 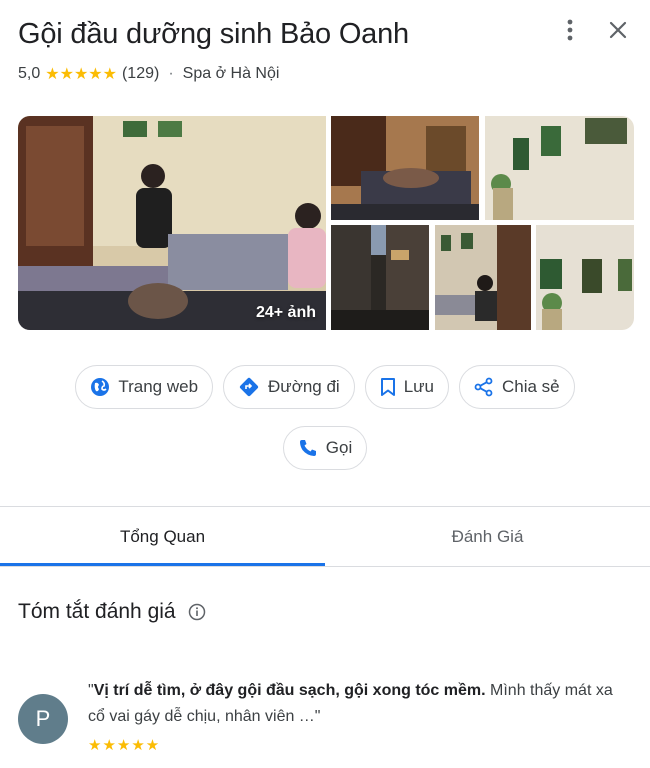 I want to click on directions-label: Đường đi, so click(x=304, y=386).